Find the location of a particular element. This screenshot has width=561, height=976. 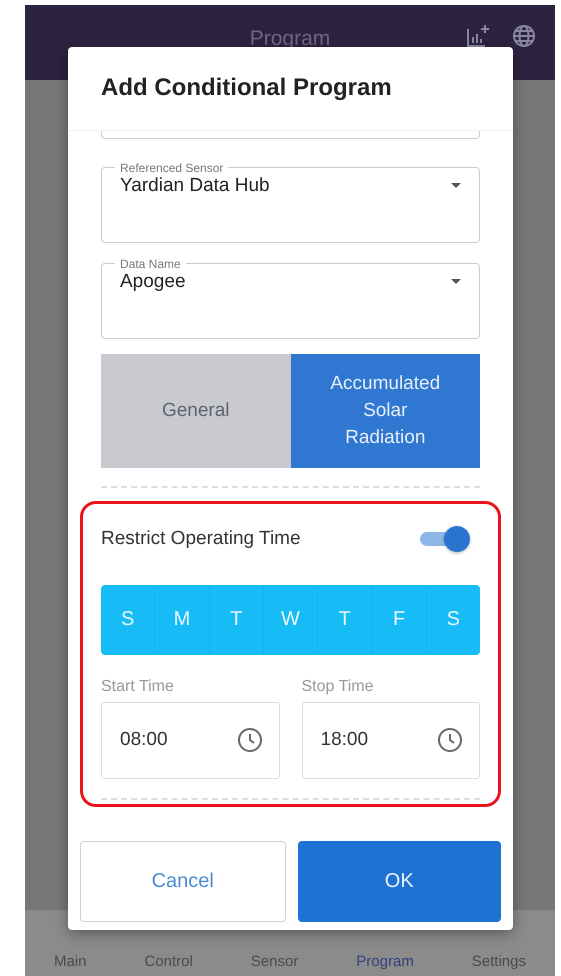

field-value: Yardian Data Hub is located at coordinates (195, 185).